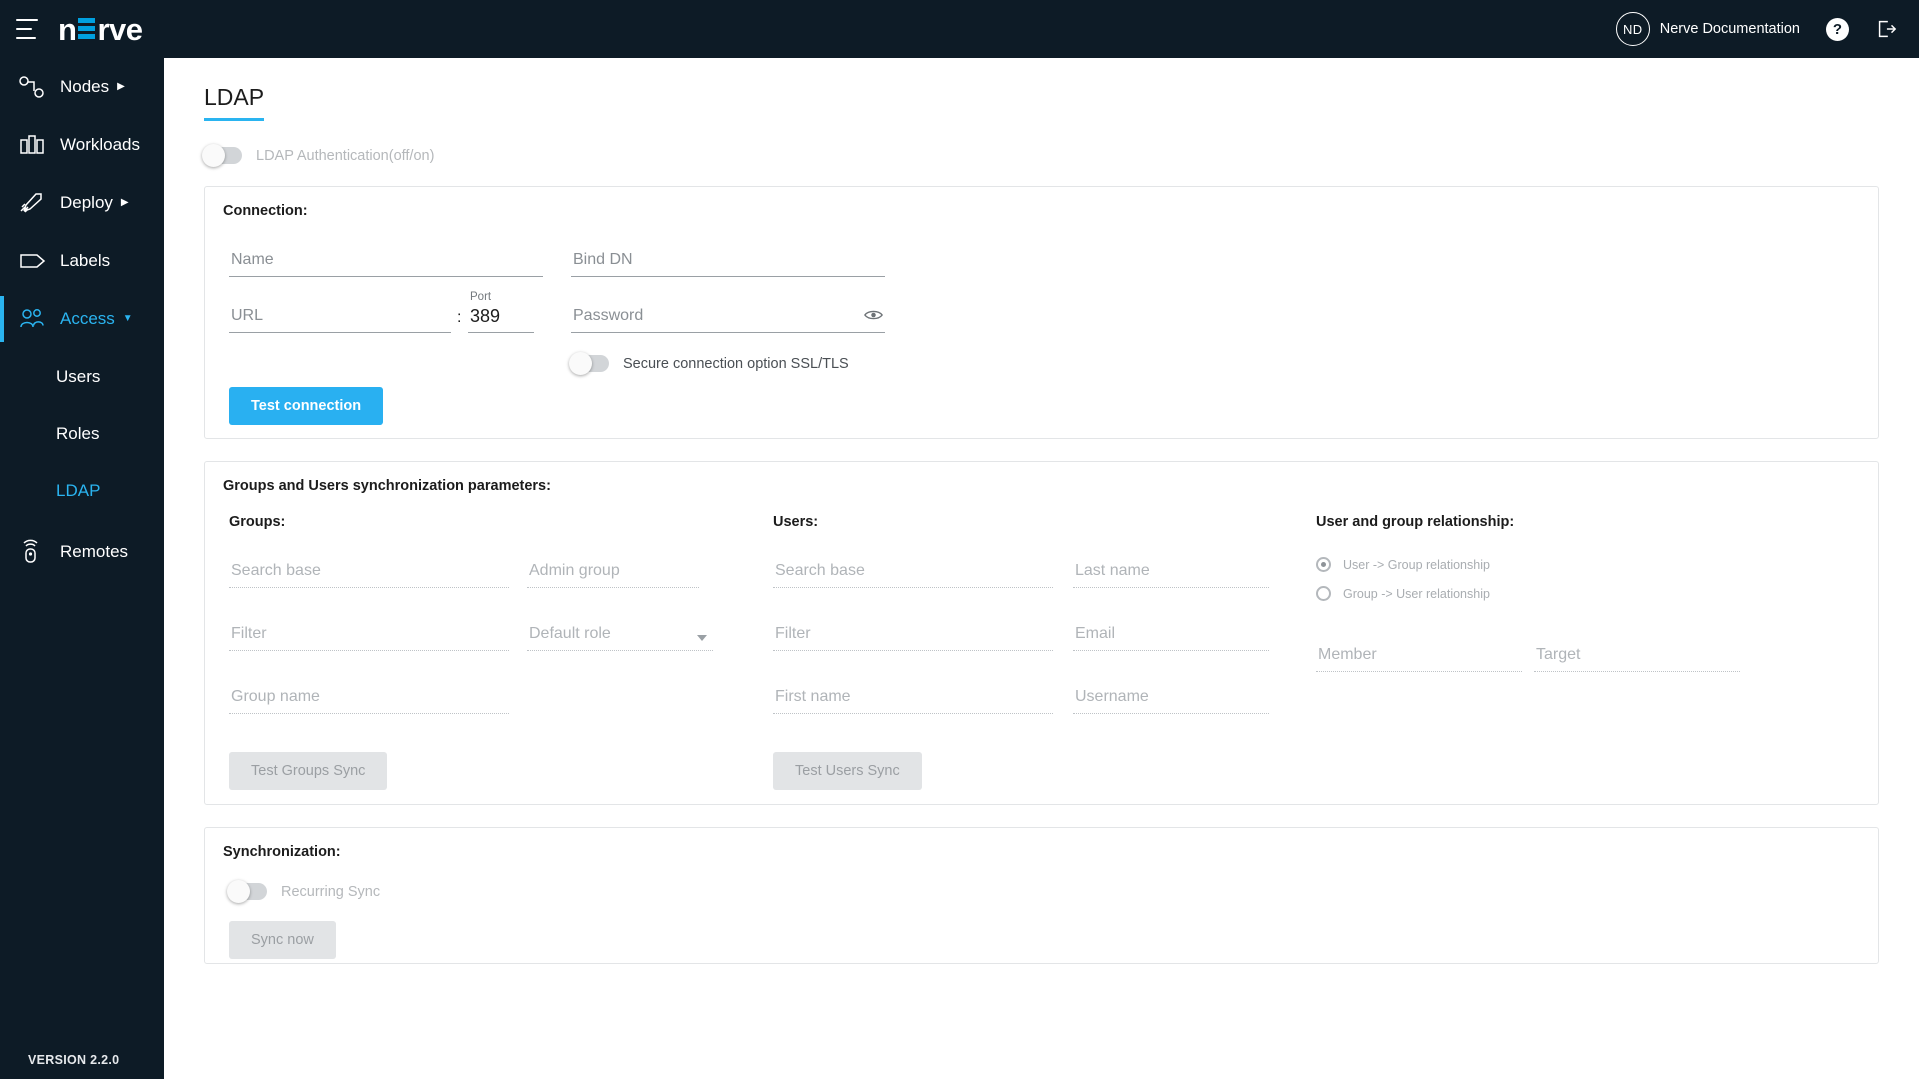 The height and width of the screenshot is (1079, 1919). Describe the element at coordinates (1837, 29) in the screenshot. I see `help-icon: ?` at that location.